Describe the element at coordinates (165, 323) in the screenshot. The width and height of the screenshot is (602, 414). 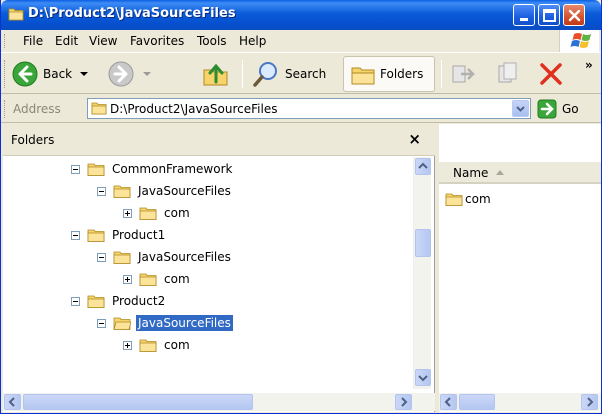
I see `tree-node-selected: JavaSourceFiles` at that location.